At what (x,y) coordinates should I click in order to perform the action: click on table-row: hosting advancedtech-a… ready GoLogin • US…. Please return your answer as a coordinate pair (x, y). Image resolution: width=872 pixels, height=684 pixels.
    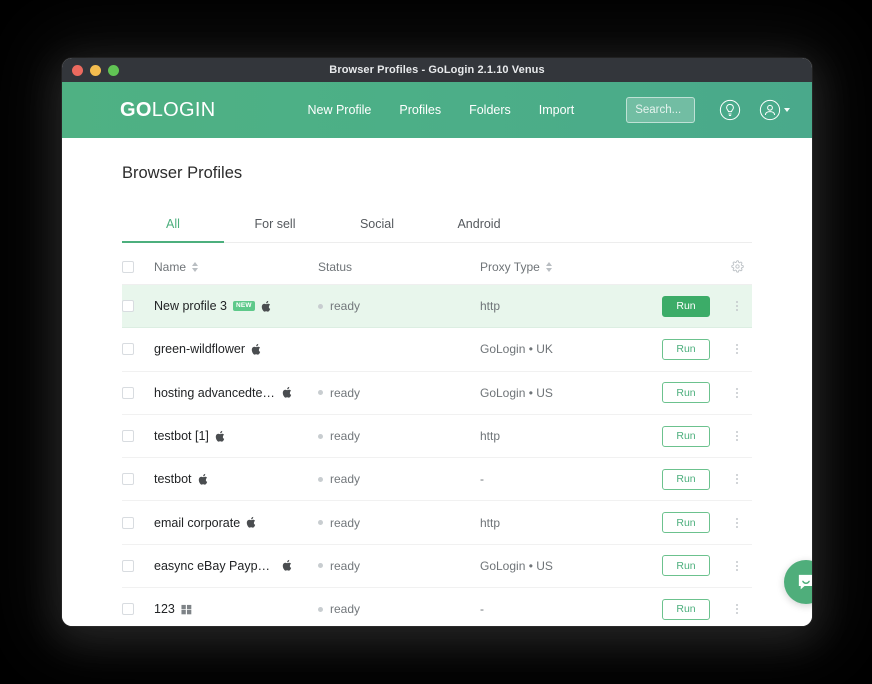
    Looking at the image, I should click on (437, 393).